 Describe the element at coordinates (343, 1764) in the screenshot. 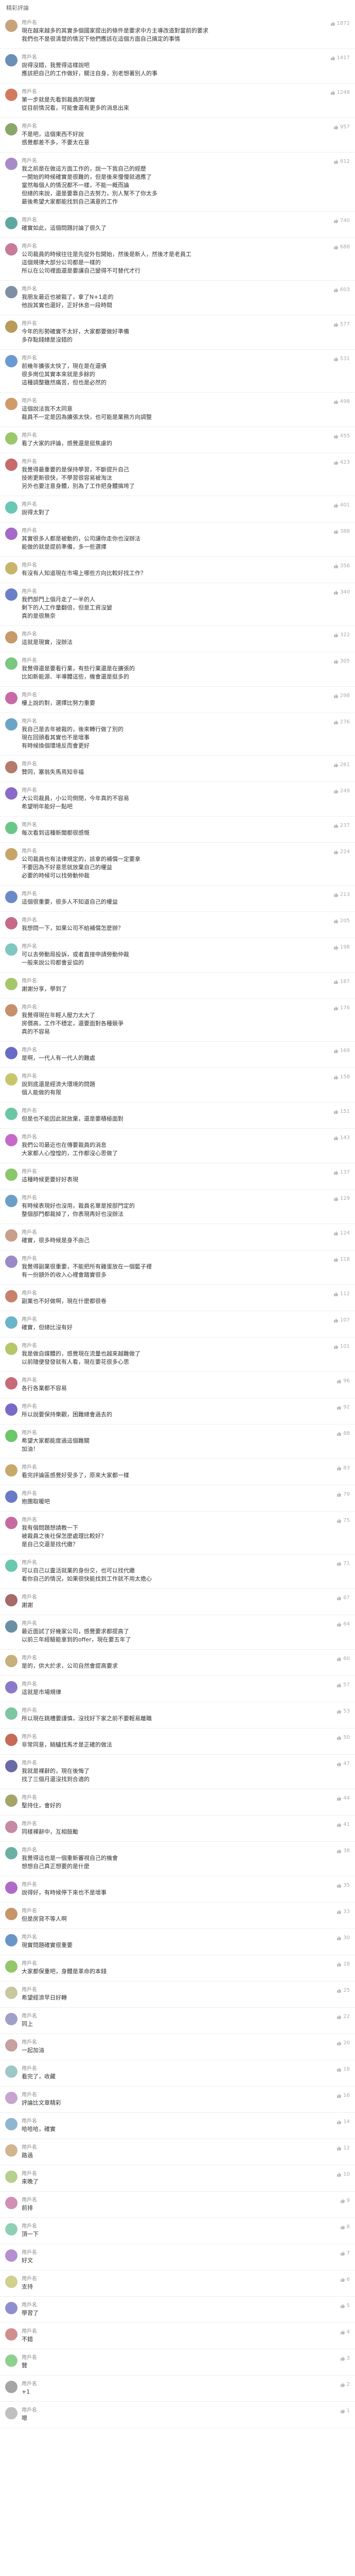

I see `like-button: 47` at that location.